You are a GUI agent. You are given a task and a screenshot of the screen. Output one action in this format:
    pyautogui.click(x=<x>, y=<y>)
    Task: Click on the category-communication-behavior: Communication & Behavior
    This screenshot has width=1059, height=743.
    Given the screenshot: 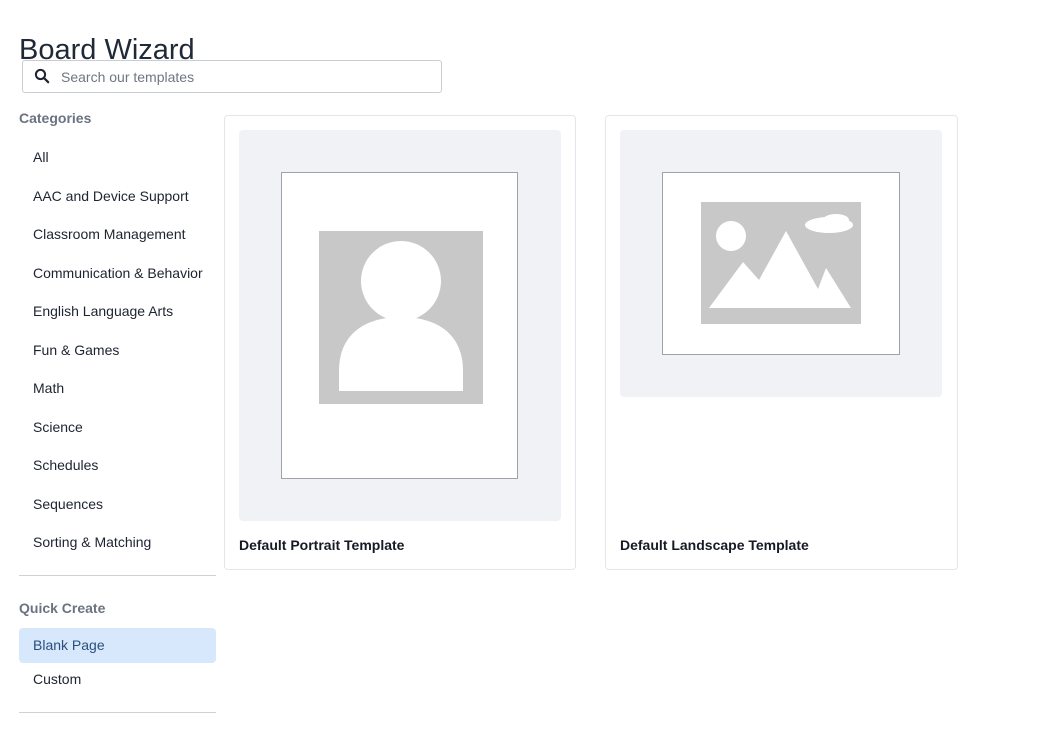 What is the action you would take?
    pyautogui.click(x=117, y=273)
    